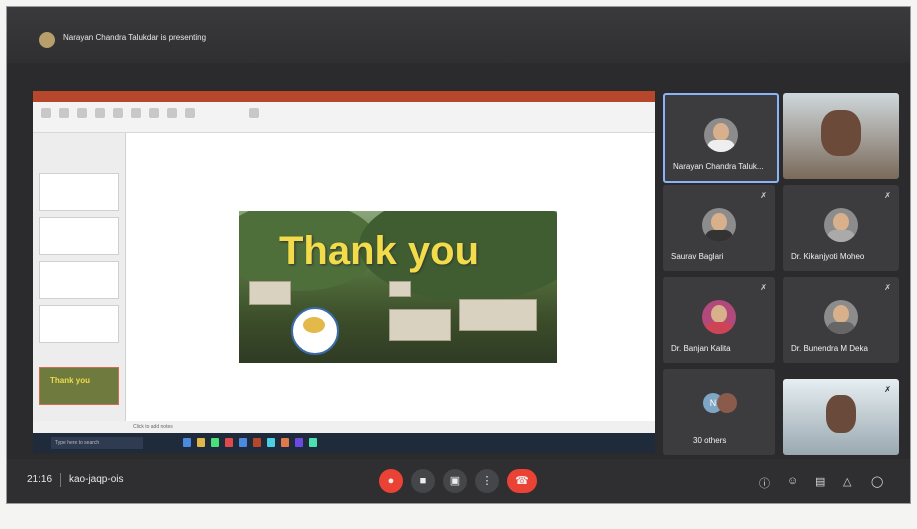  What do you see at coordinates (697, 256) in the screenshot?
I see `participant-name: Saurav Baglari` at bounding box center [697, 256].